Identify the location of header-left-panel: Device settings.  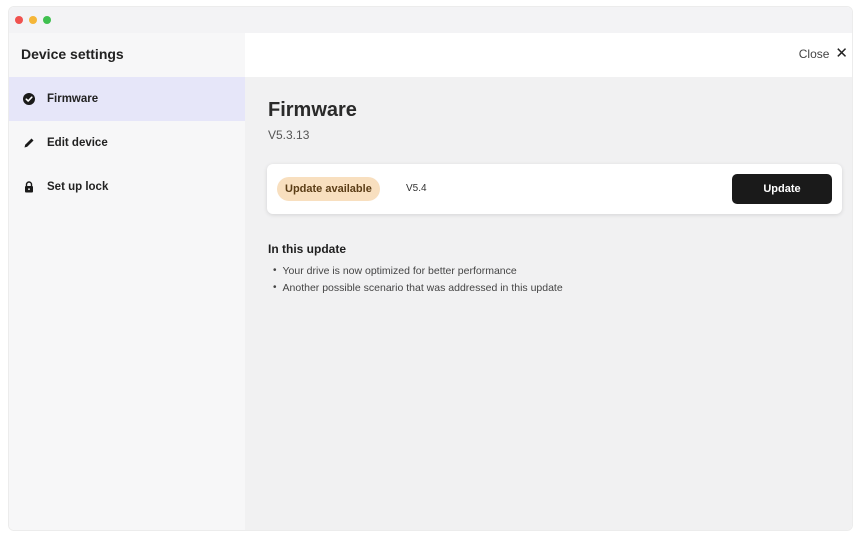
(127, 55).